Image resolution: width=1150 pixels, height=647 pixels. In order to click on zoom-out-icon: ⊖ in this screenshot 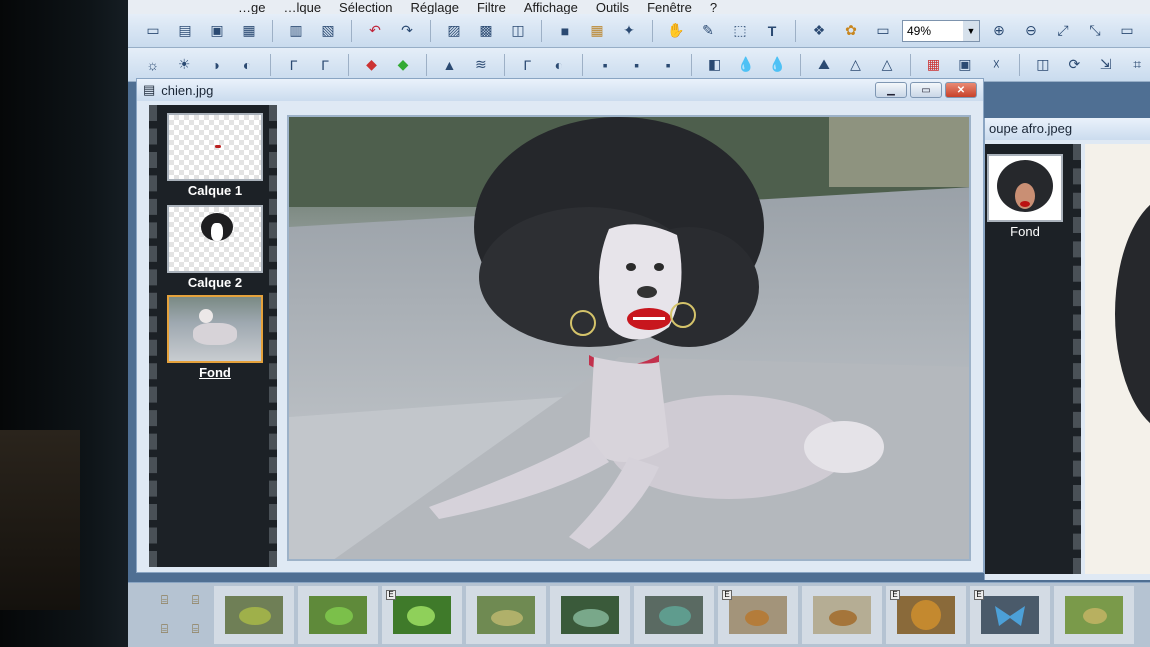, I will do `click(1031, 31)`.